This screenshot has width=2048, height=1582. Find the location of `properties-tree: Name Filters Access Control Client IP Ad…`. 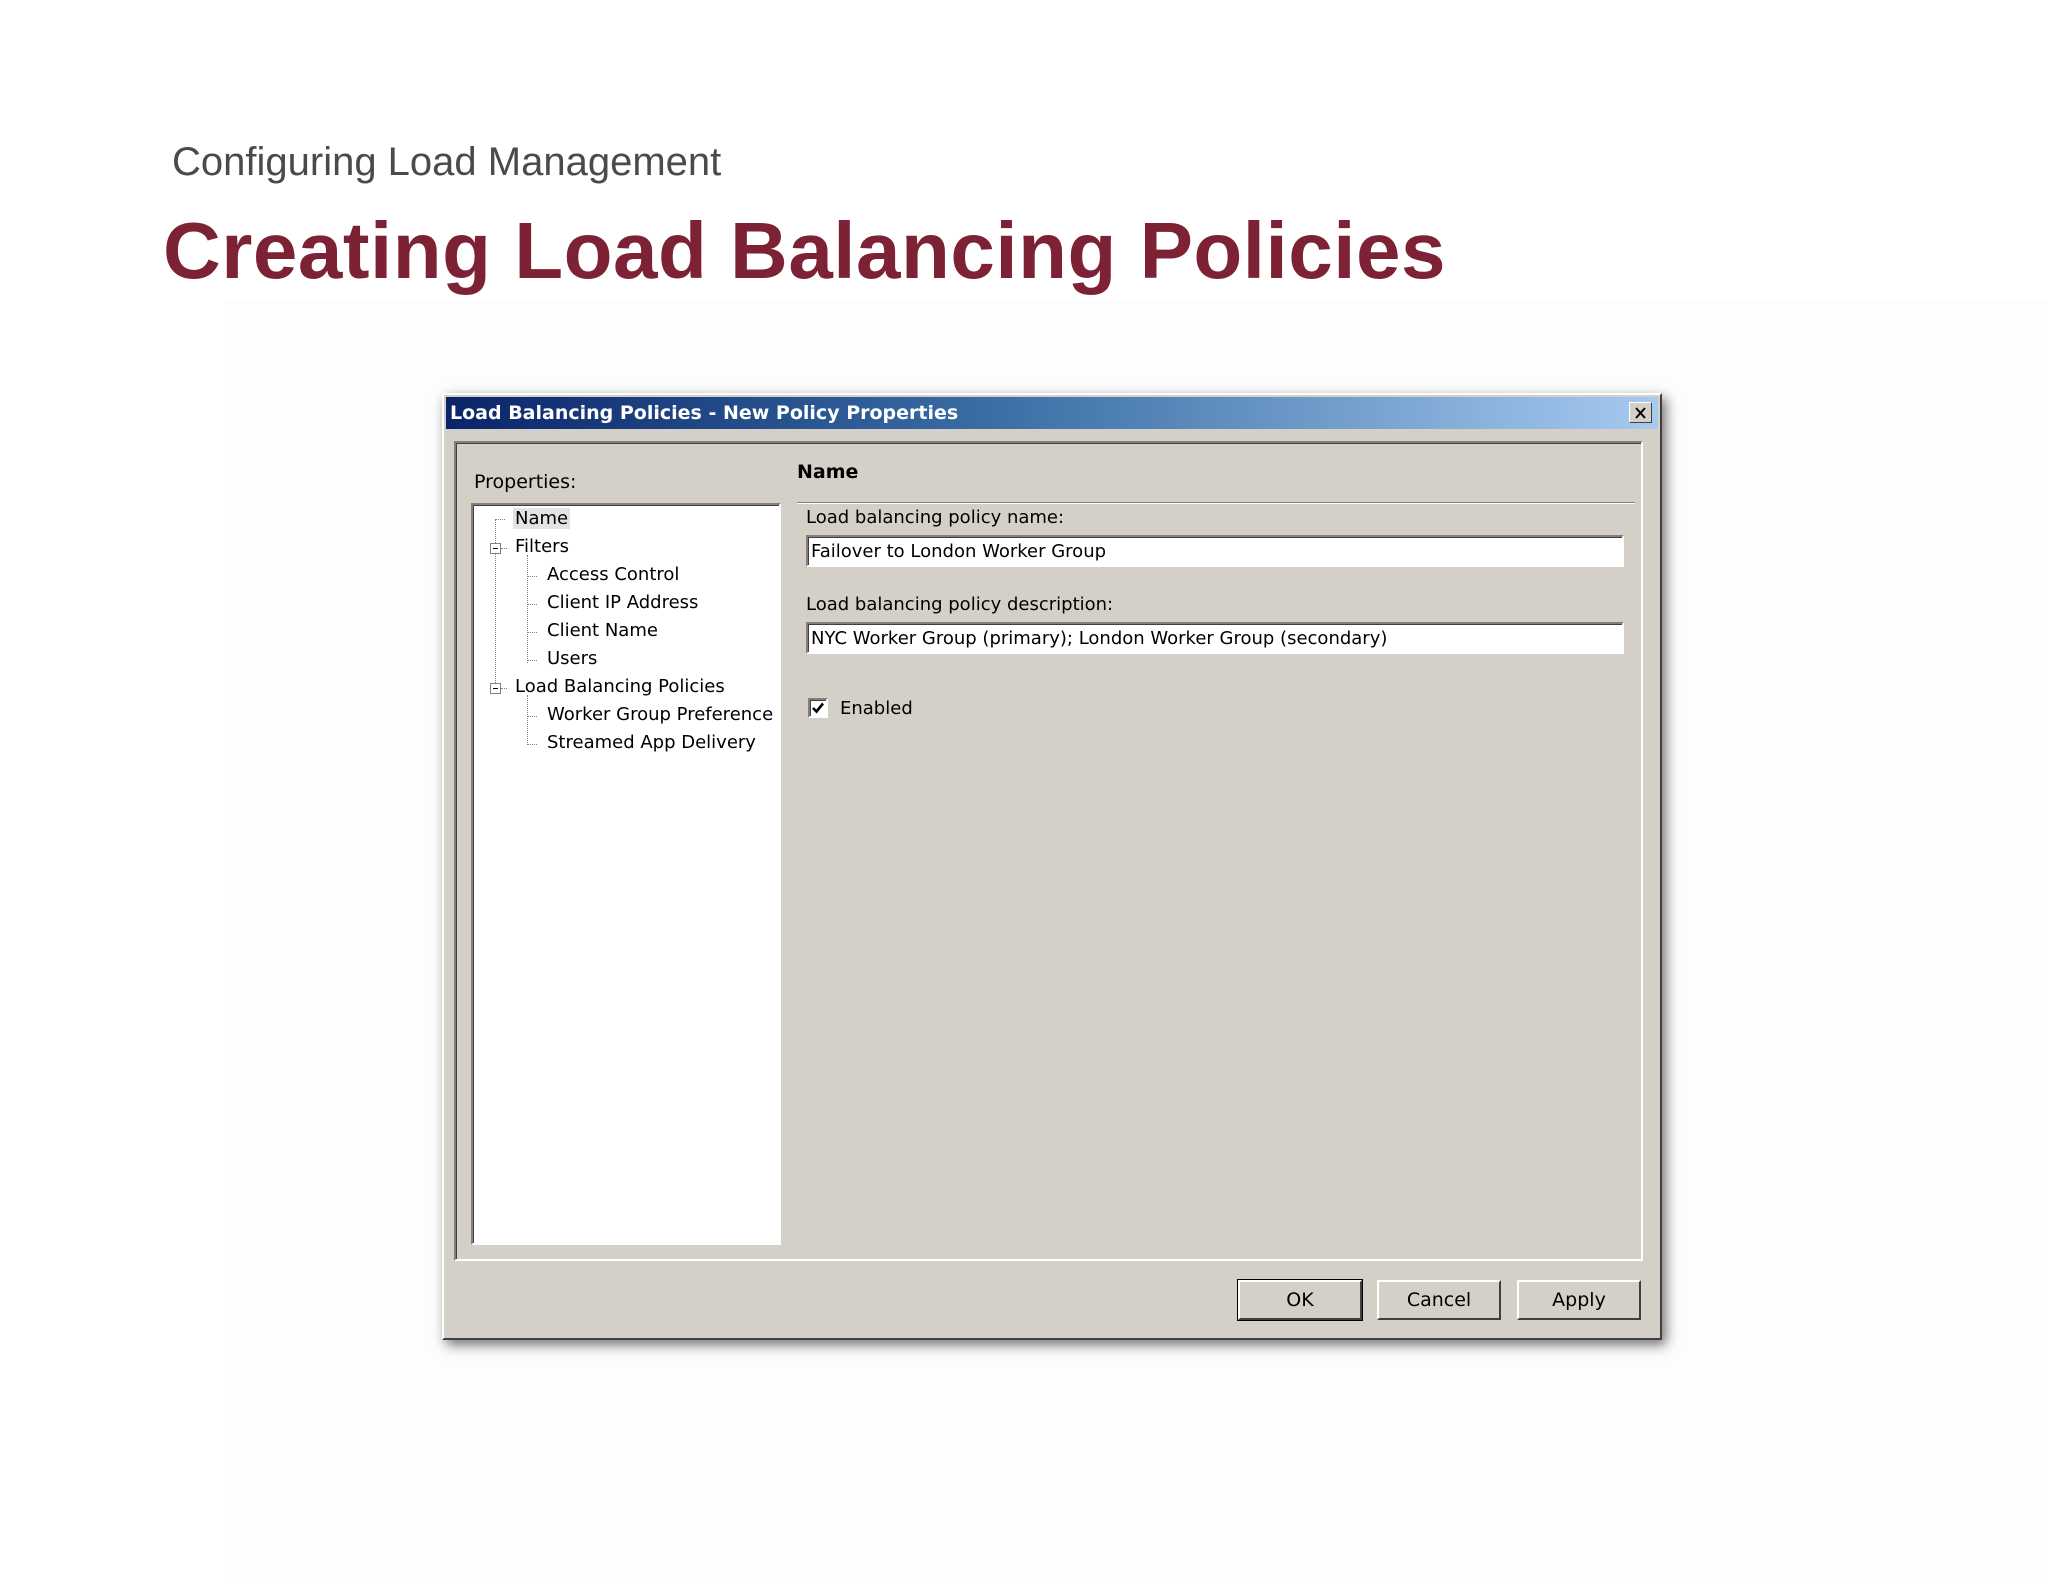

properties-tree: Name Filters Access Control Client IP Ad… is located at coordinates (626, 874).